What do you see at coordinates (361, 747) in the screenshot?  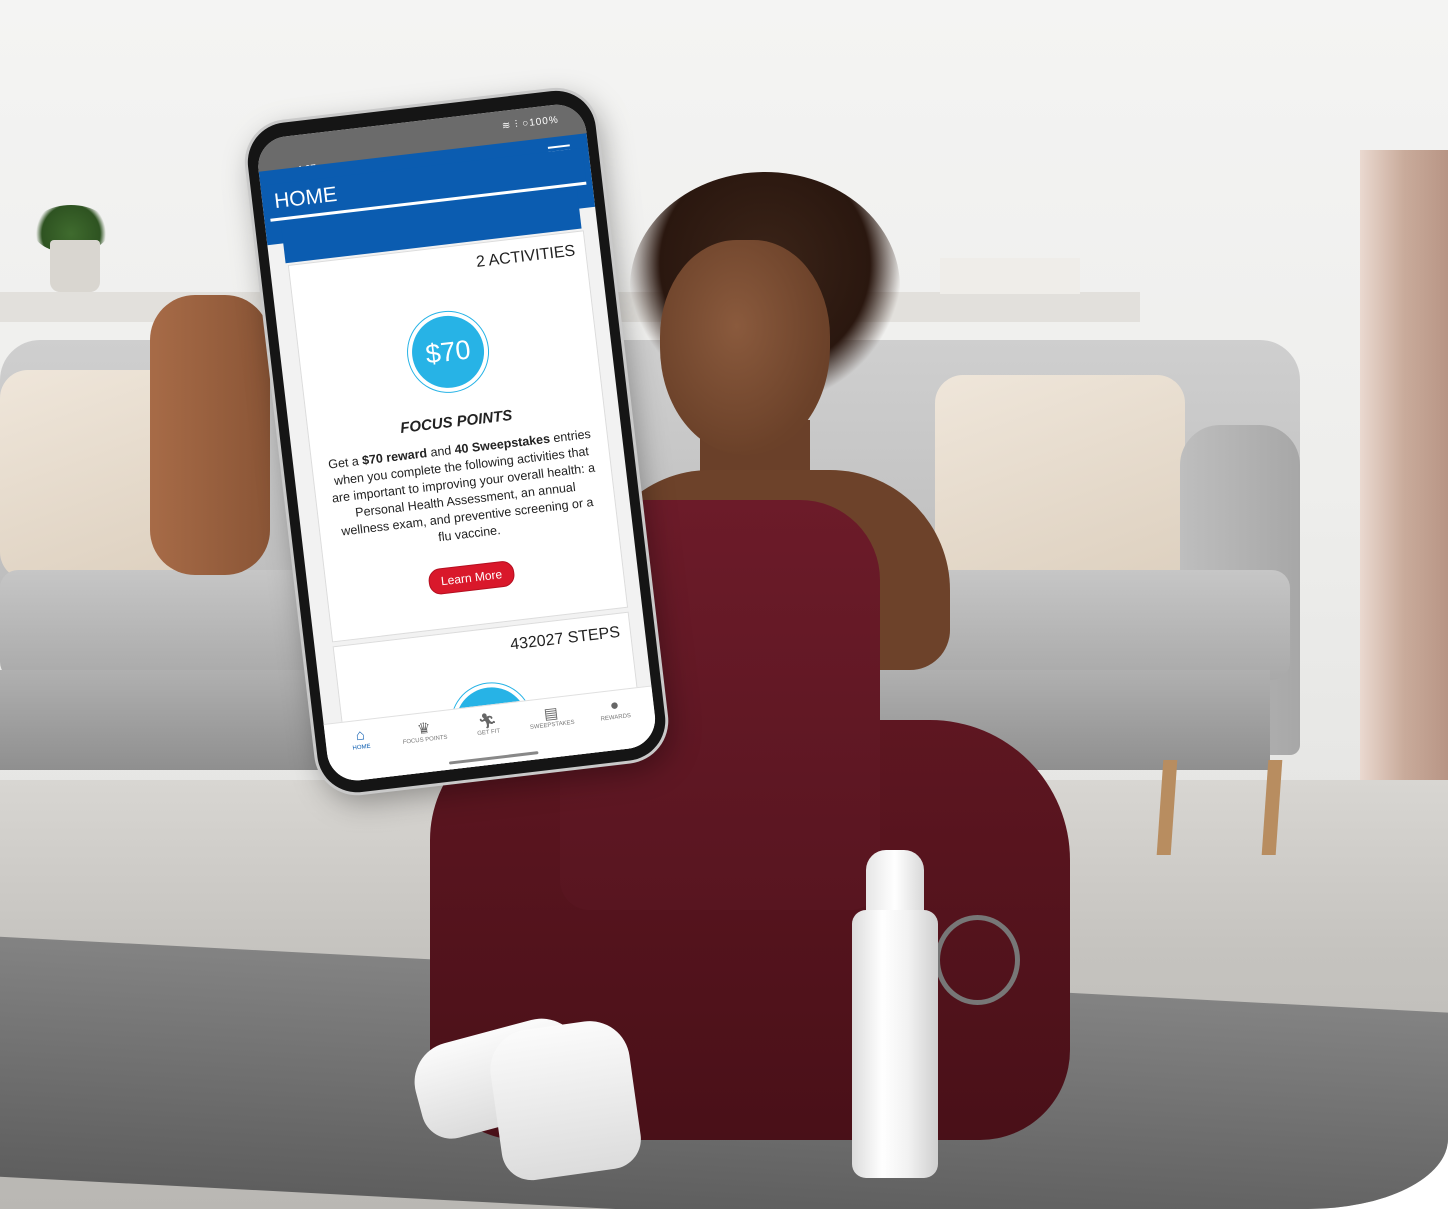 I see `tab-label: HOME` at bounding box center [361, 747].